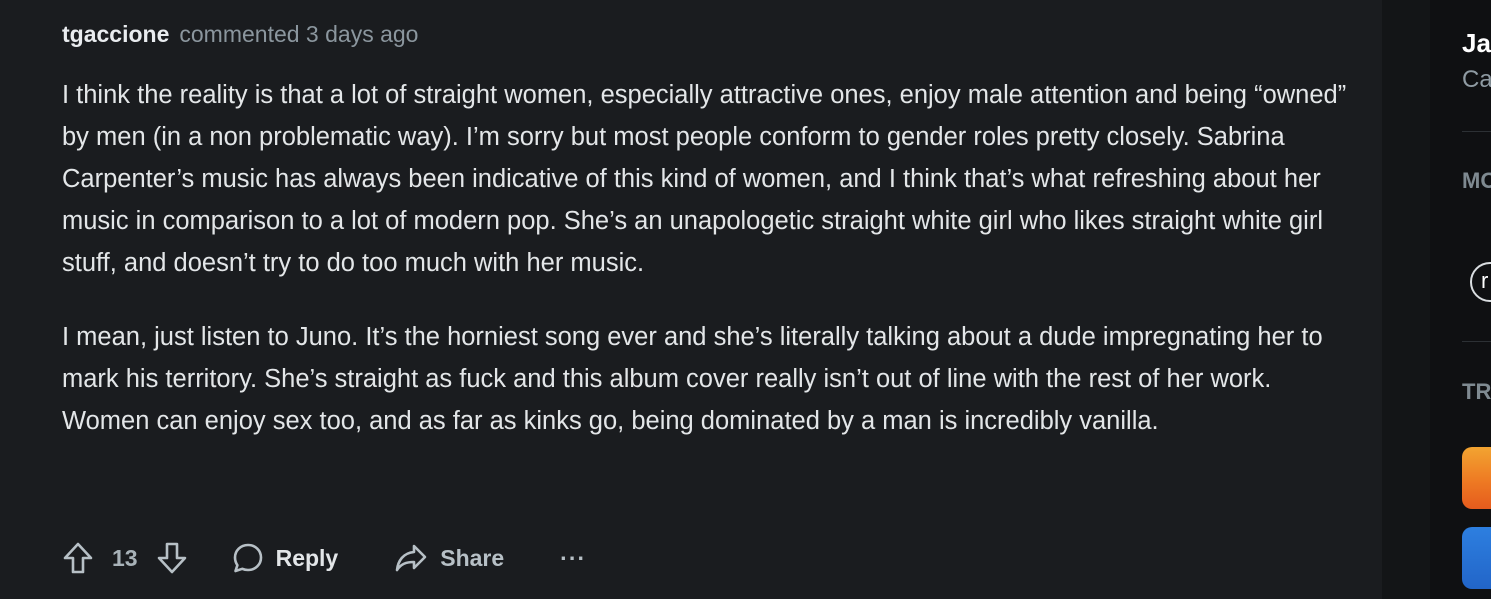 This screenshot has height=599, width=1491. Describe the element at coordinates (1476, 43) in the screenshot. I see `sidebar-title: Ja` at that location.